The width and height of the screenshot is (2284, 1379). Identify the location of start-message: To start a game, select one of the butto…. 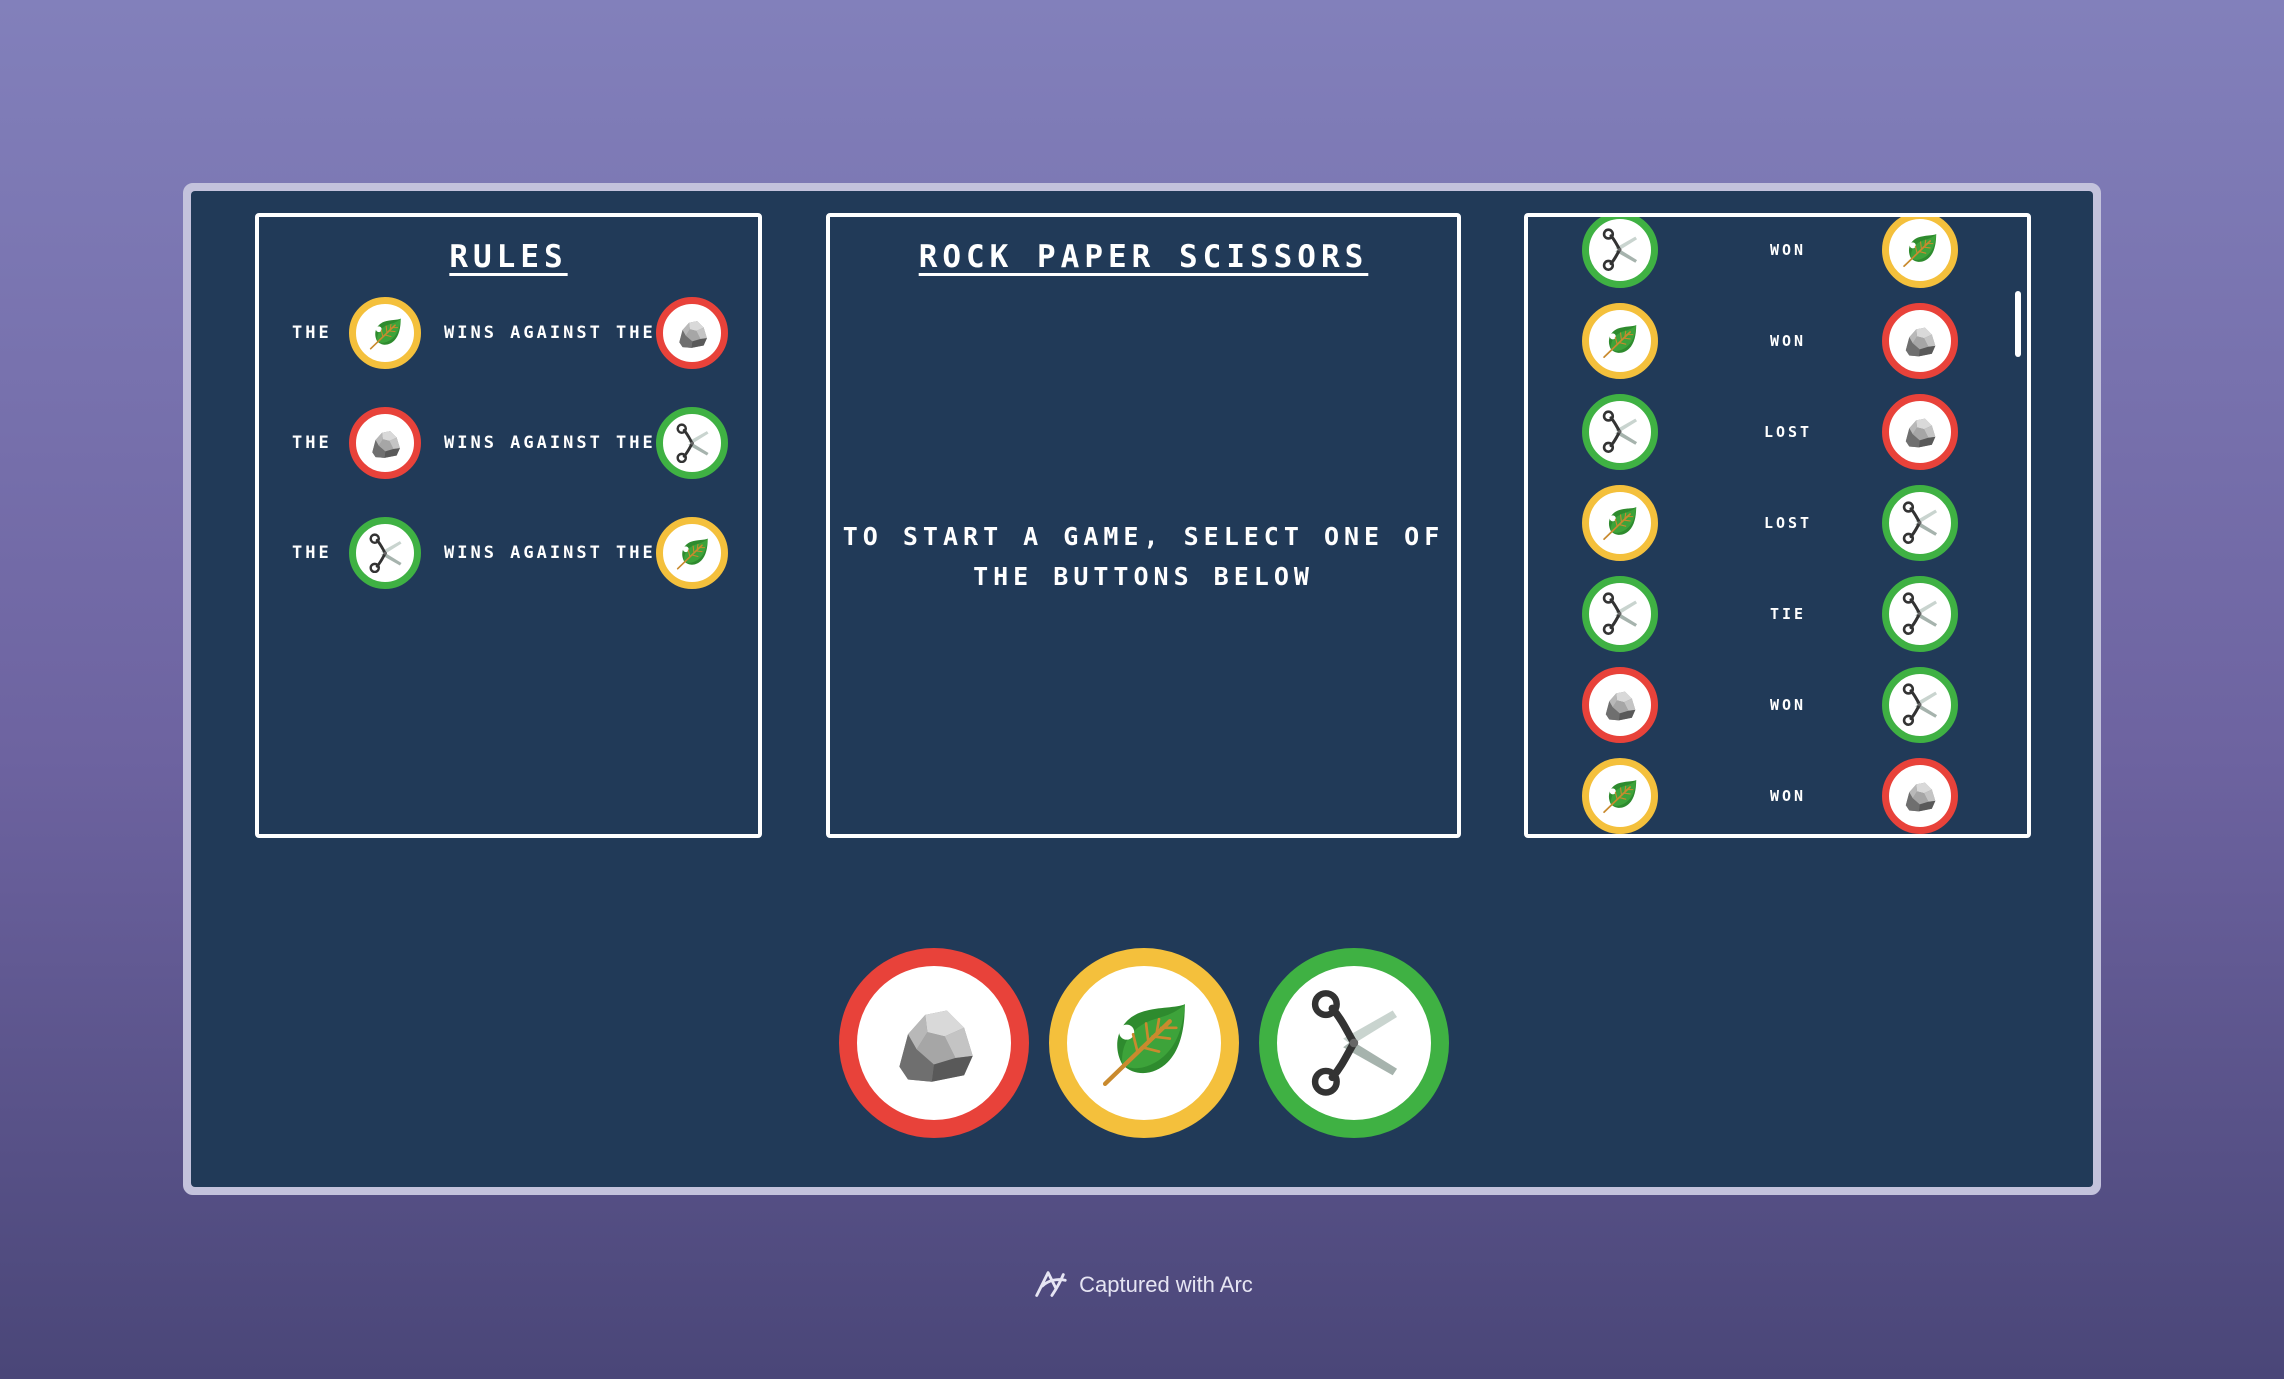
(1143, 557).